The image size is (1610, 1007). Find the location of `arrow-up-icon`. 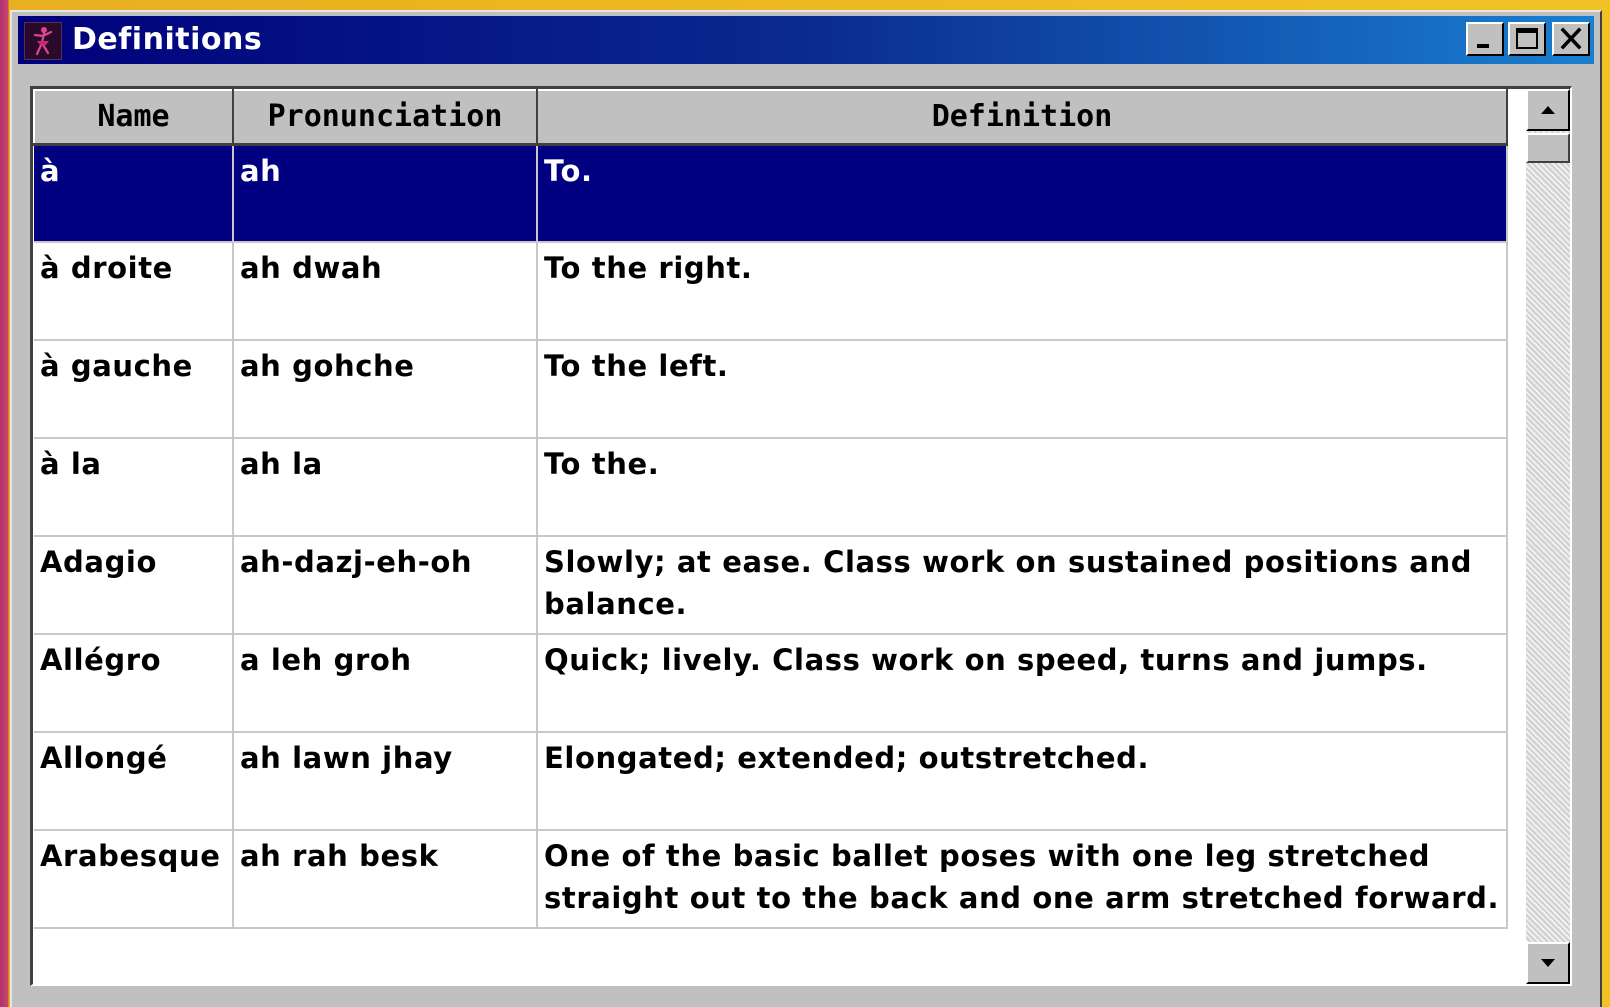

arrow-up-icon is located at coordinates (1548, 110).